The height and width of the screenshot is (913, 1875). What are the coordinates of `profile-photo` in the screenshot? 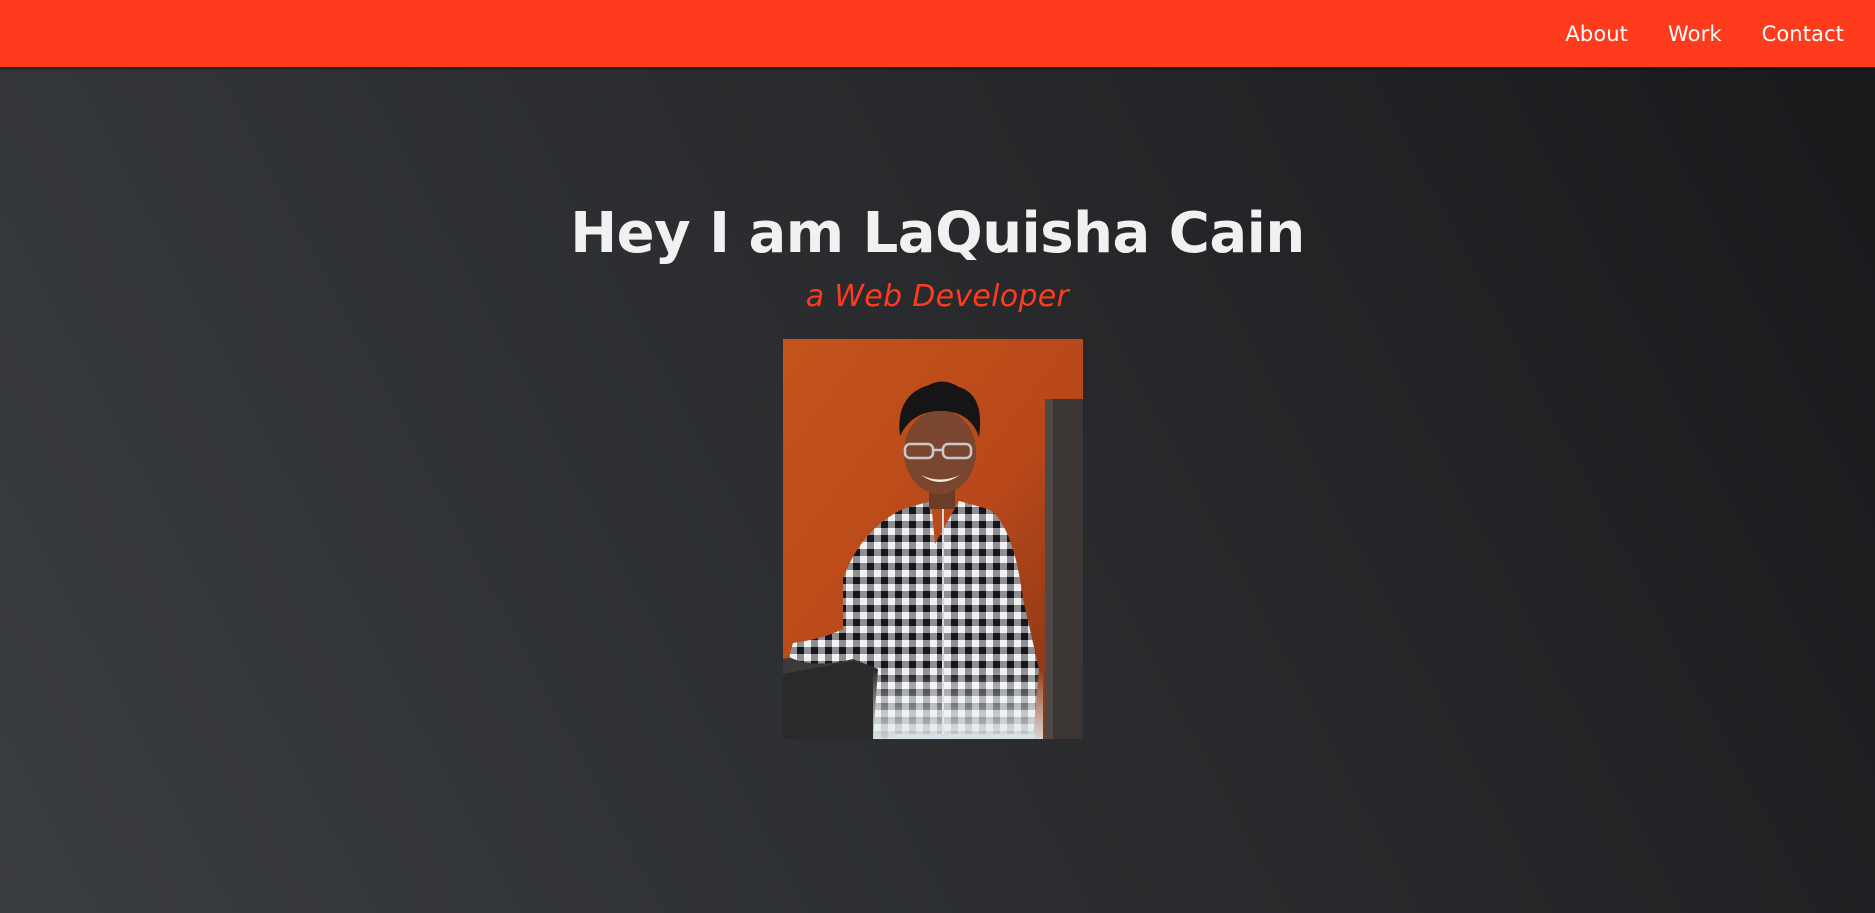 It's located at (933, 539).